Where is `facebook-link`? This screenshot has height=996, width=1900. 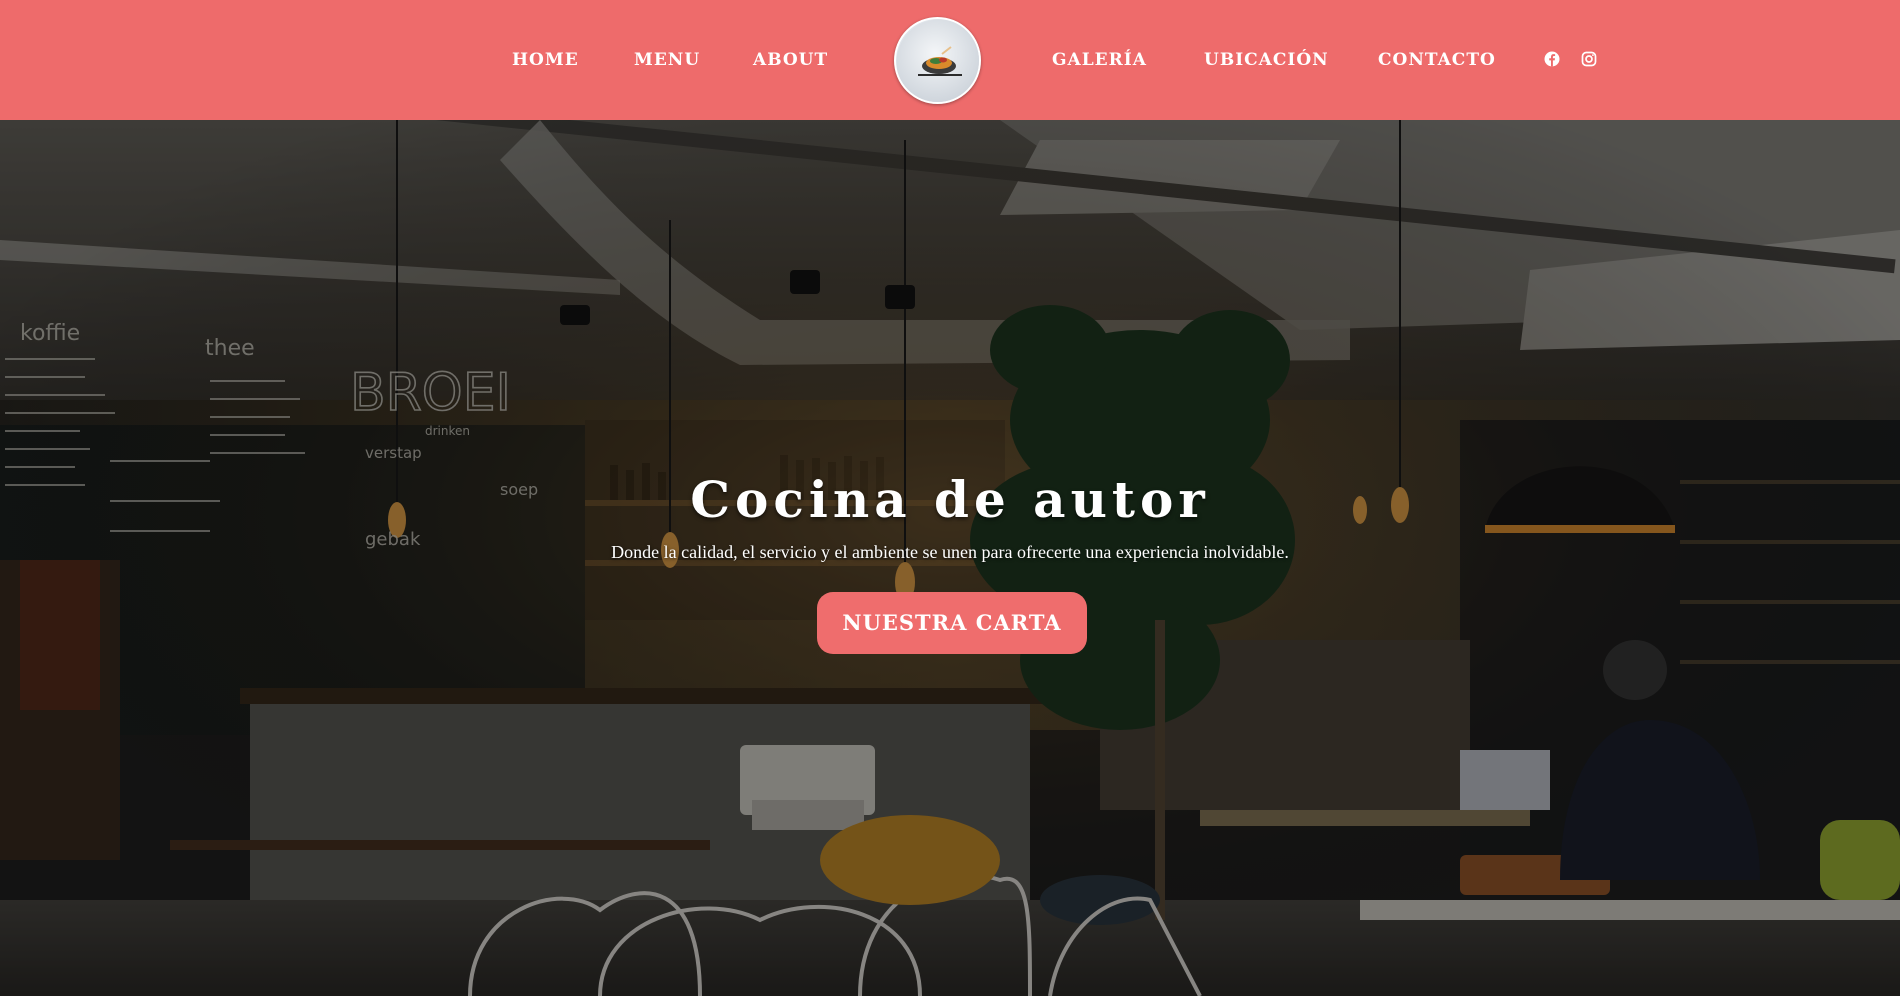 facebook-link is located at coordinates (1552, 59).